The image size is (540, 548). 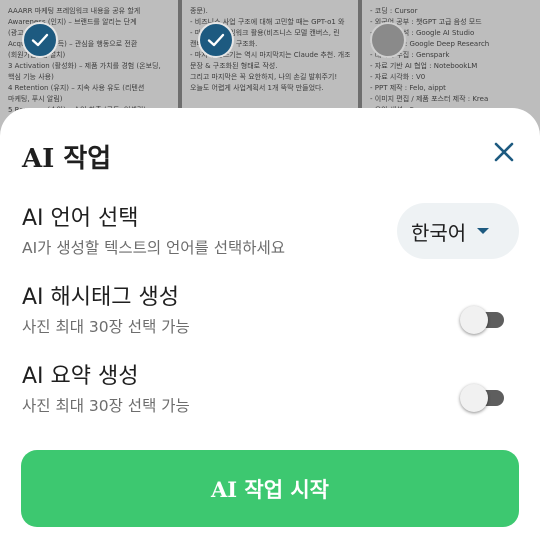 I want to click on unselected-circle-icon, so click(x=388, y=40).